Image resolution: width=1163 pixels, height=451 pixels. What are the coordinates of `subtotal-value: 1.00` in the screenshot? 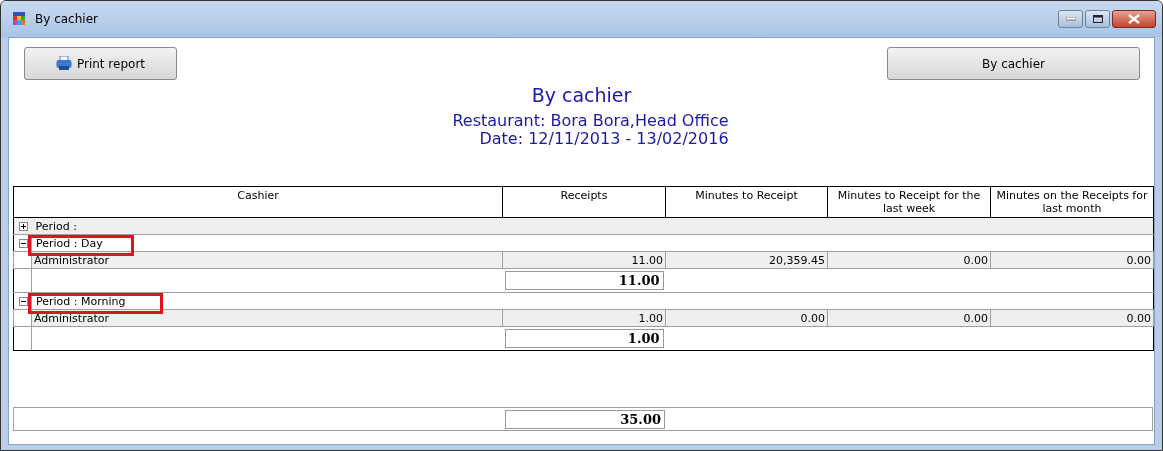 It's located at (584, 338).